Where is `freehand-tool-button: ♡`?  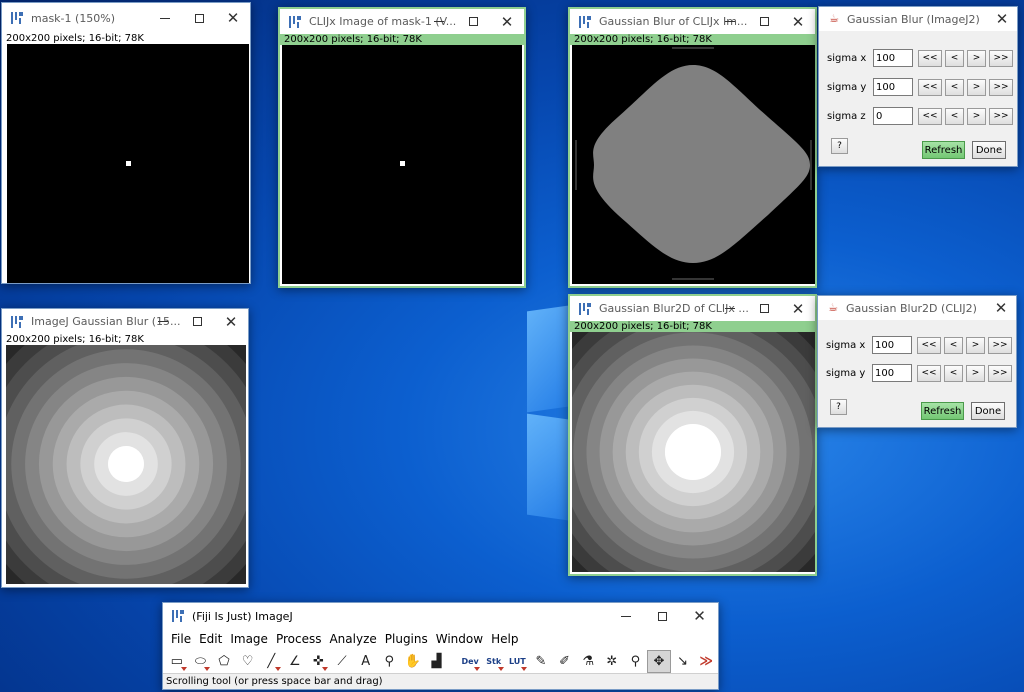 freehand-tool-button: ♡ is located at coordinates (248, 661).